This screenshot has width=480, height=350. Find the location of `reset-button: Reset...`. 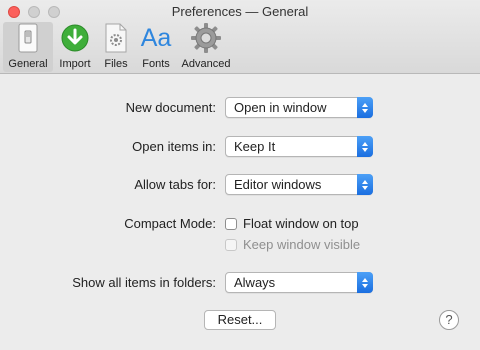

reset-button: Reset... is located at coordinates (240, 320).